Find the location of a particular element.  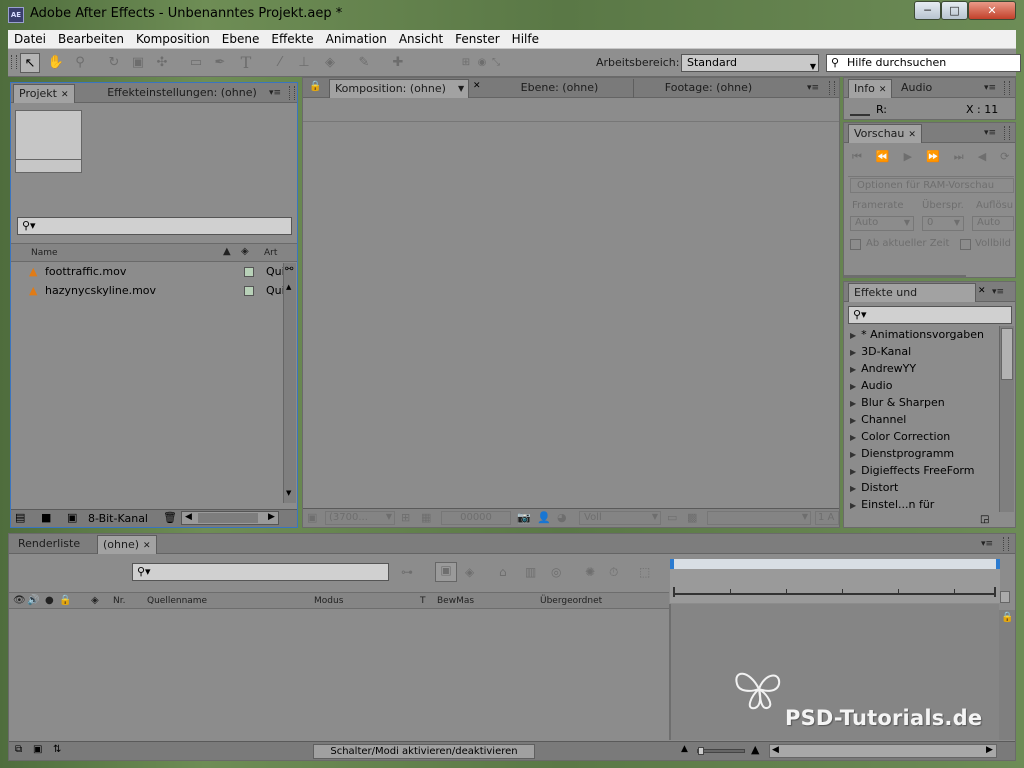

view-axis-icon: ⤡ is located at coordinates (496, 63).